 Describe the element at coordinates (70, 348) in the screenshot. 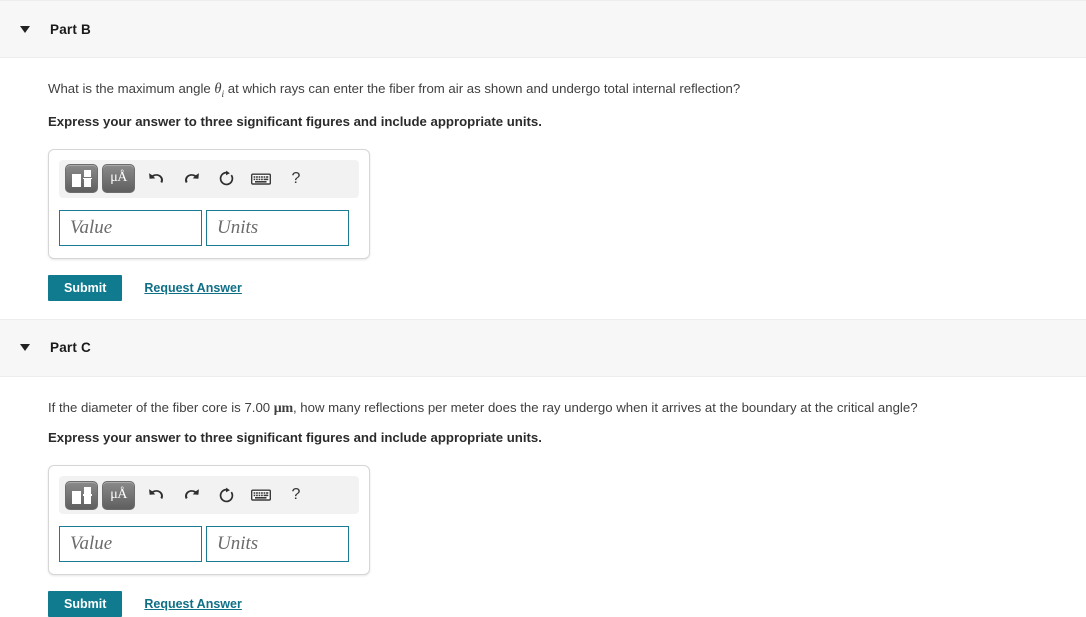

I see `part-c-title: Part C` at that location.